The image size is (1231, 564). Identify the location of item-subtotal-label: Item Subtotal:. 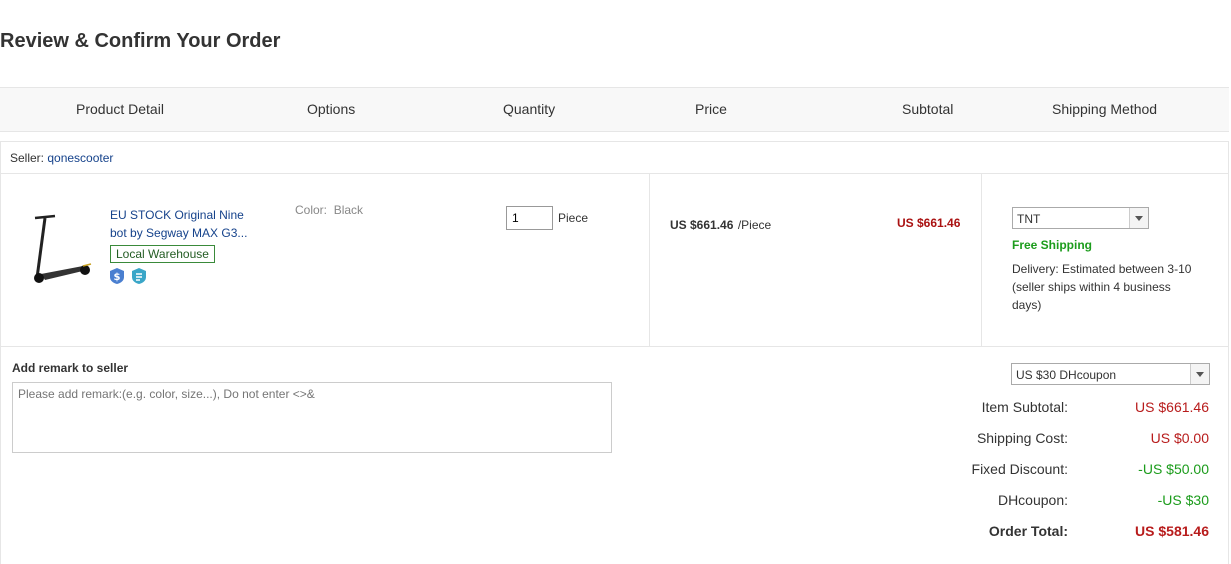
(1024, 407).